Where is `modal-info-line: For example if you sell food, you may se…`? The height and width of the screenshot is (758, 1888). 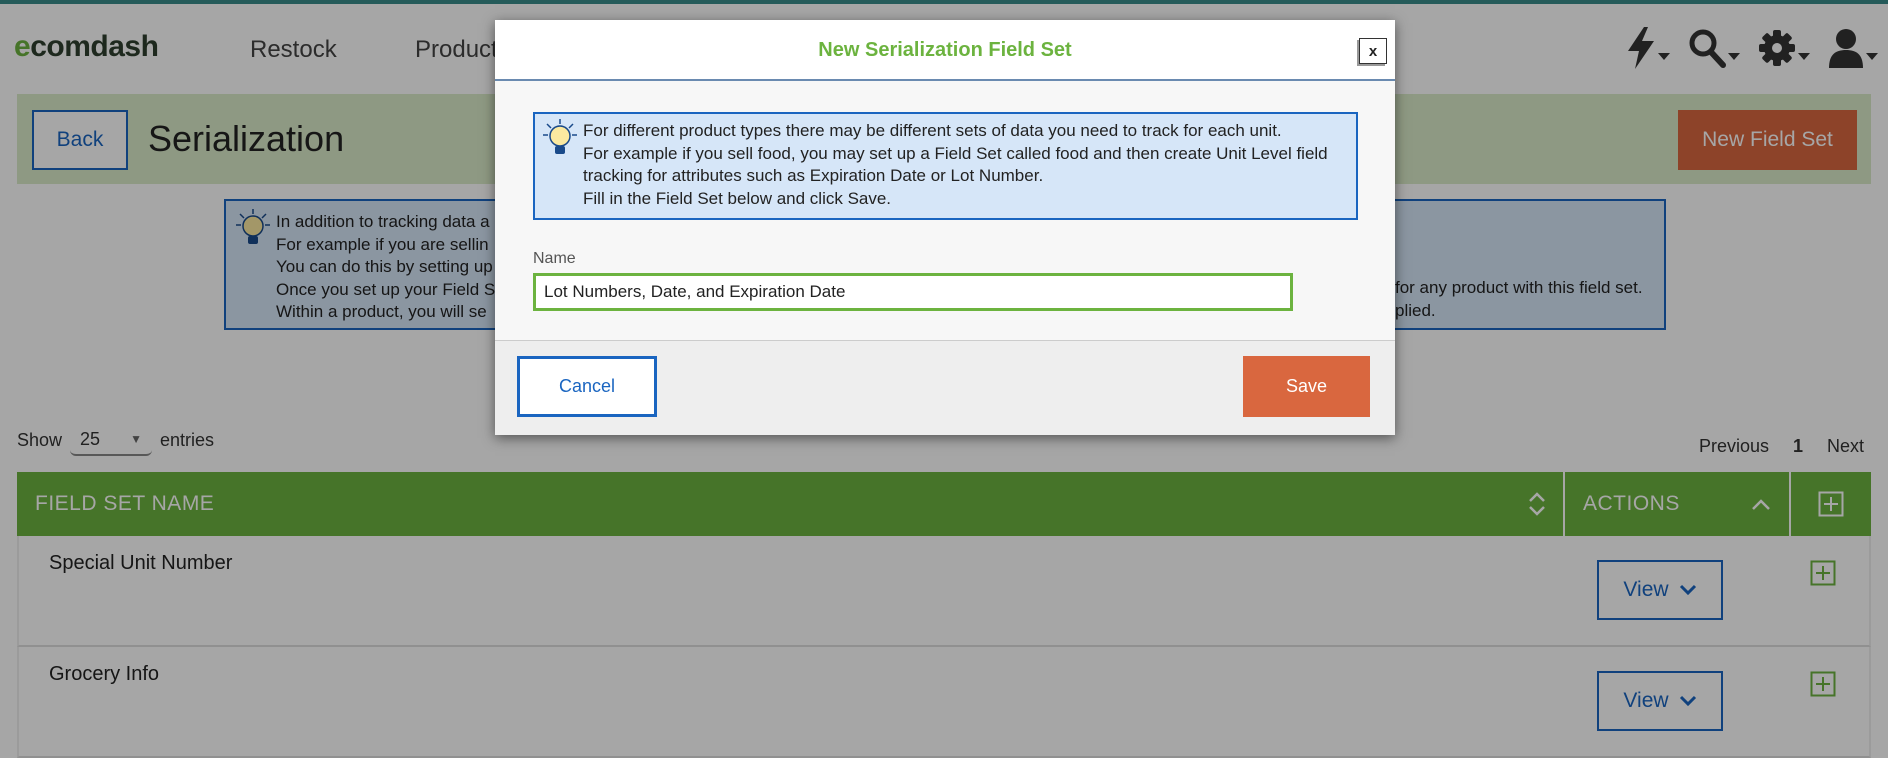 modal-info-line: For example if you sell food, you may se… is located at coordinates (955, 153).